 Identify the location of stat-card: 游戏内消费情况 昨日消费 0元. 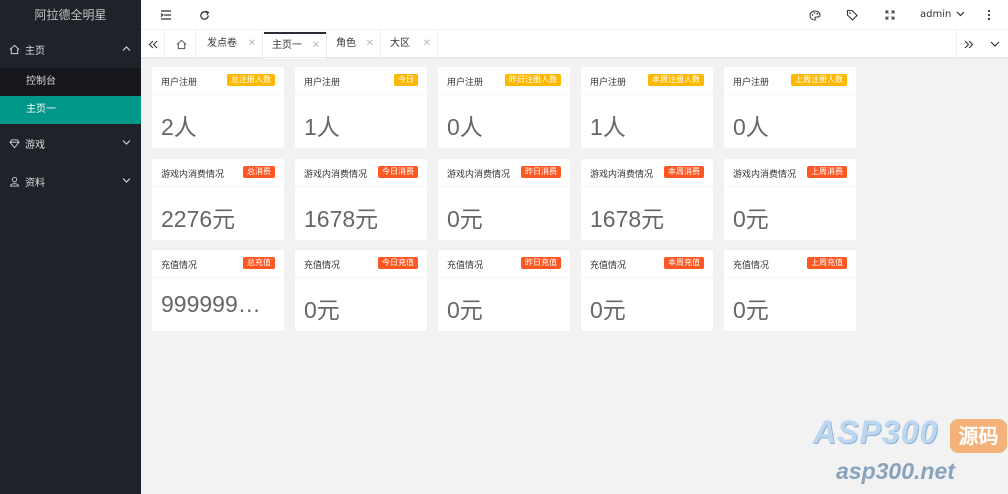
(504, 199).